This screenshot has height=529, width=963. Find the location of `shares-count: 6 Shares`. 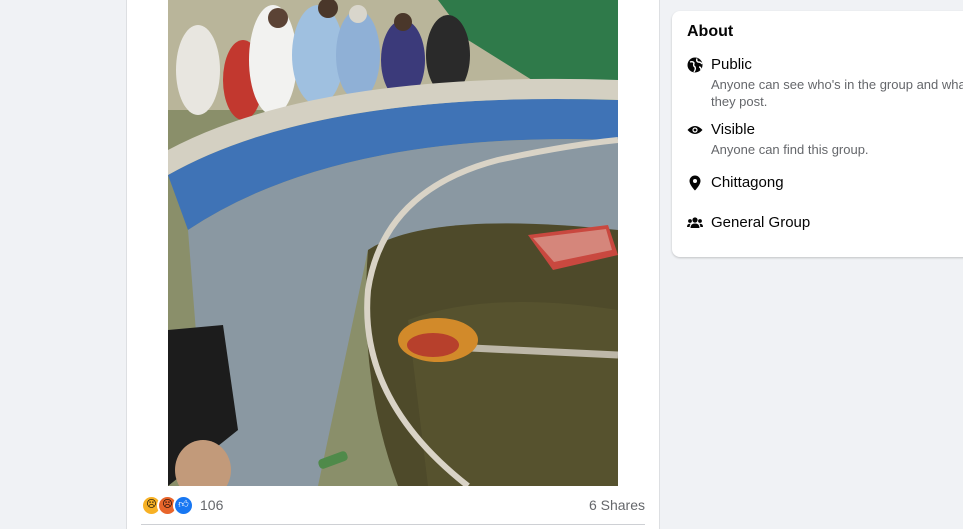

shares-count: 6 Shares is located at coordinates (617, 505).